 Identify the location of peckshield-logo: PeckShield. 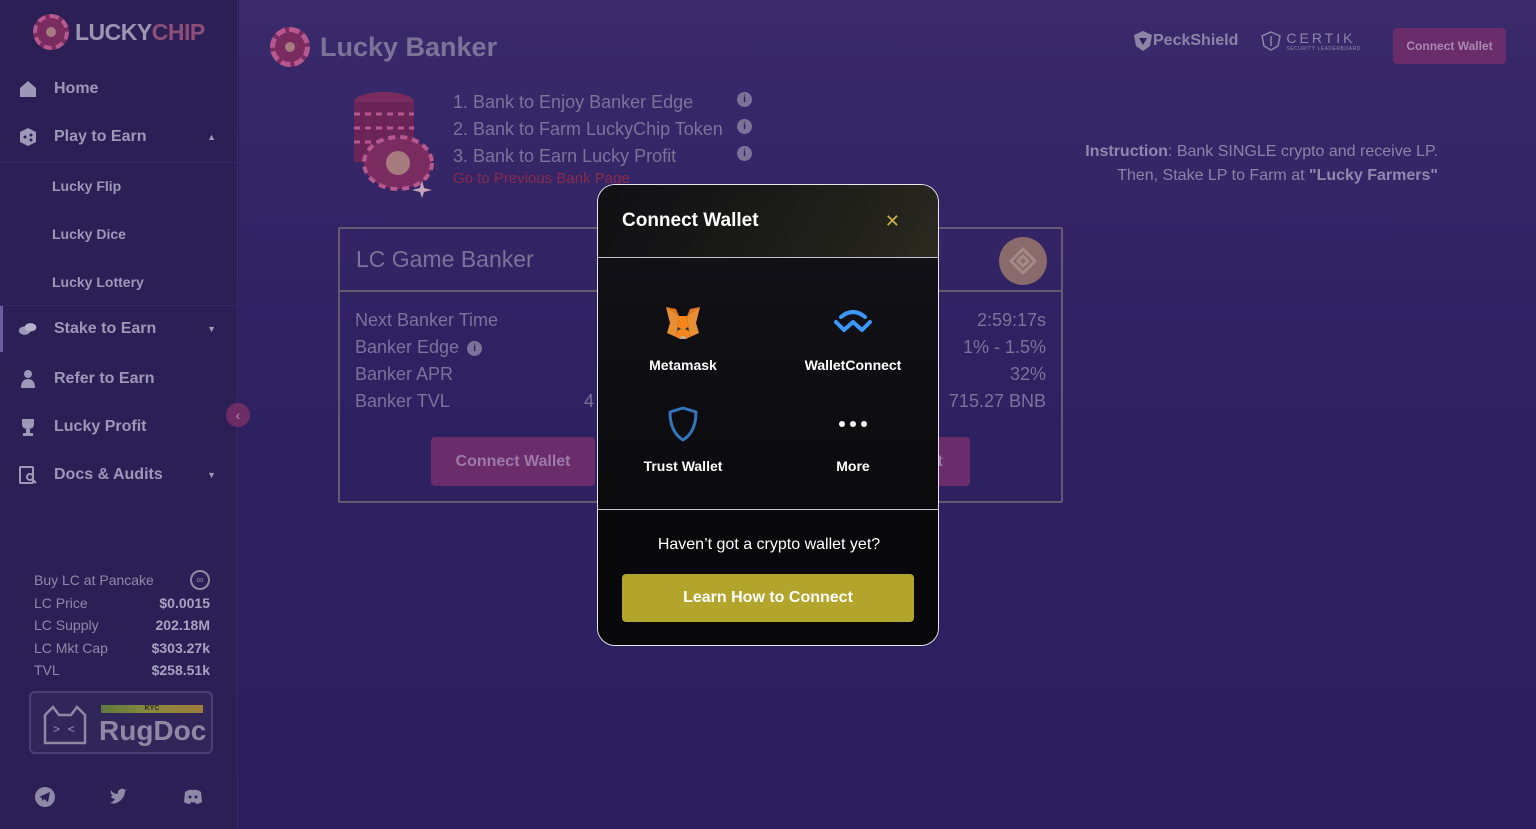
(1185, 41).